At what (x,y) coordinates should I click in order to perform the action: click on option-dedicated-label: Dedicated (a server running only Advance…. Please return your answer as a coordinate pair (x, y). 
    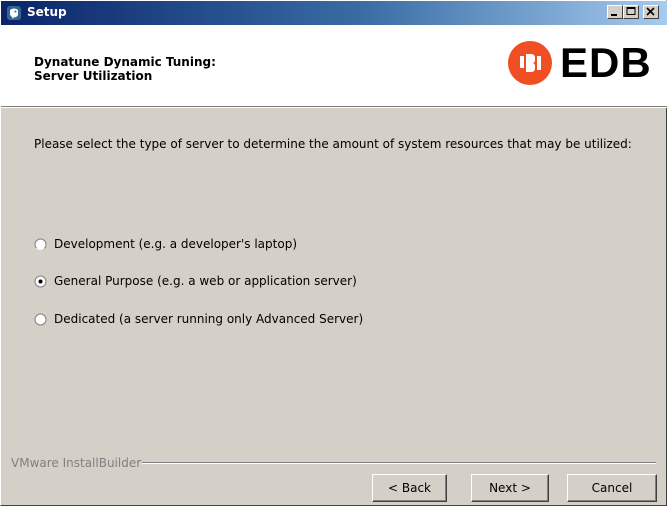
    Looking at the image, I should click on (209, 319).